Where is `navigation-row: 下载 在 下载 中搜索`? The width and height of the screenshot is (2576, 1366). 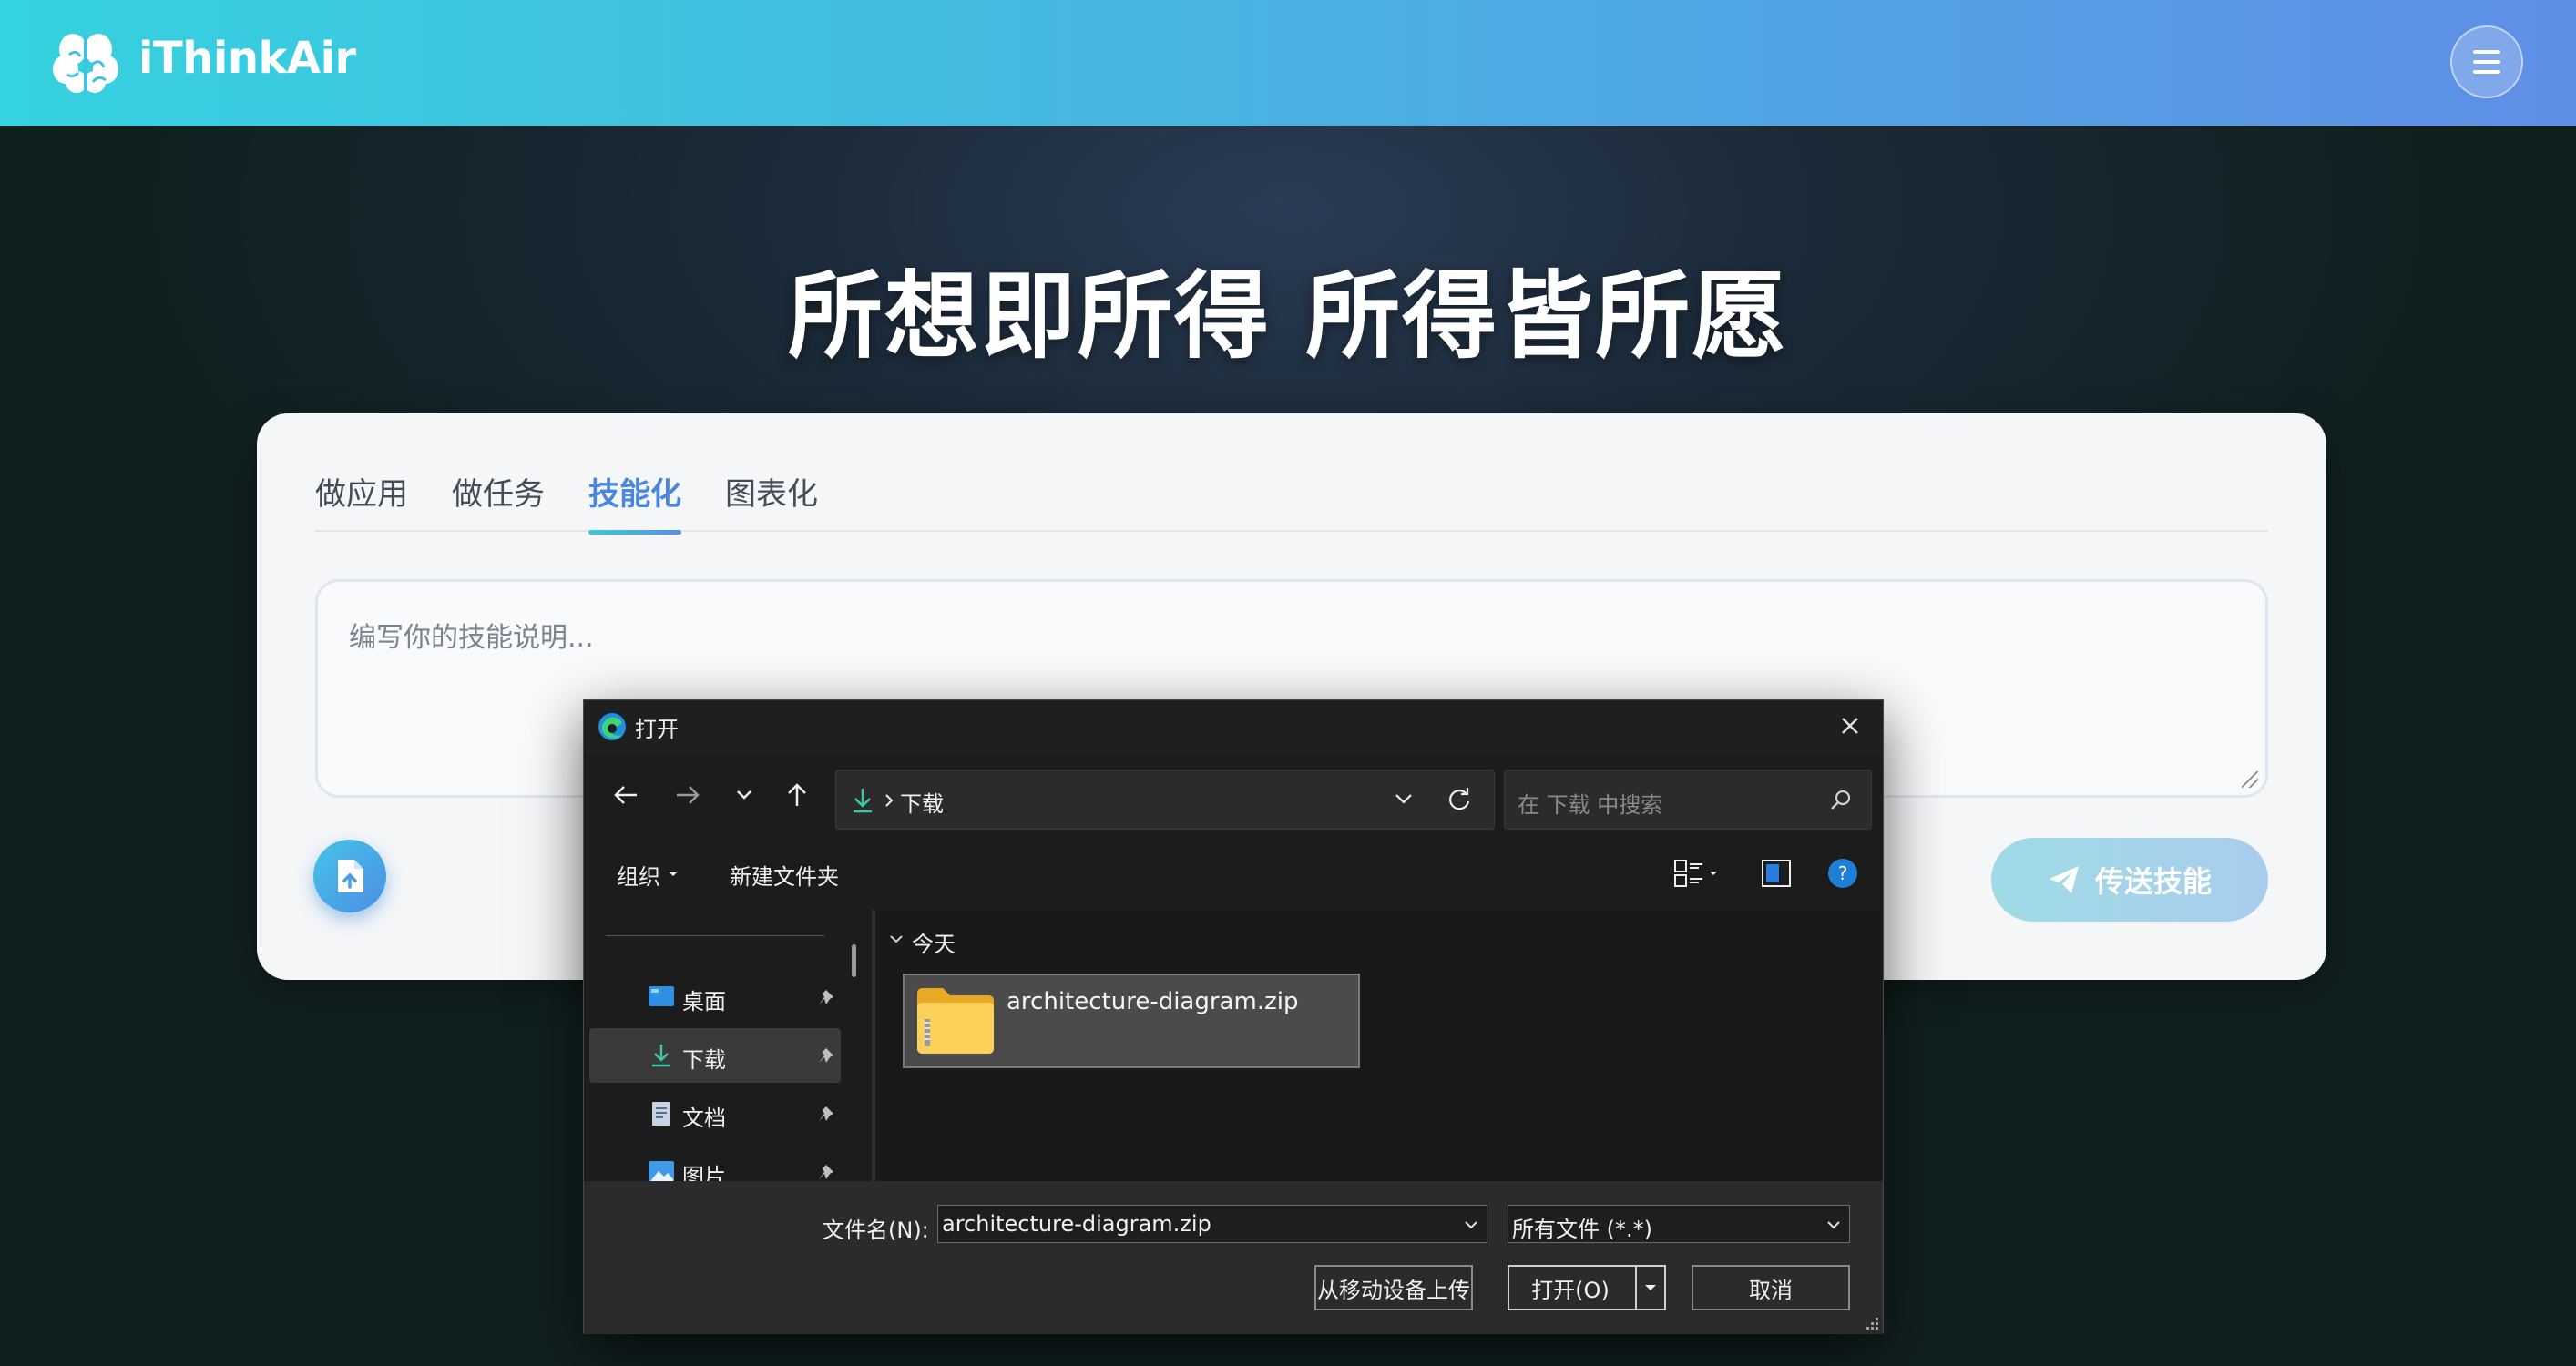 navigation-row: 下载 在 下载 中搜索 is located at coordinates (1233, 795).